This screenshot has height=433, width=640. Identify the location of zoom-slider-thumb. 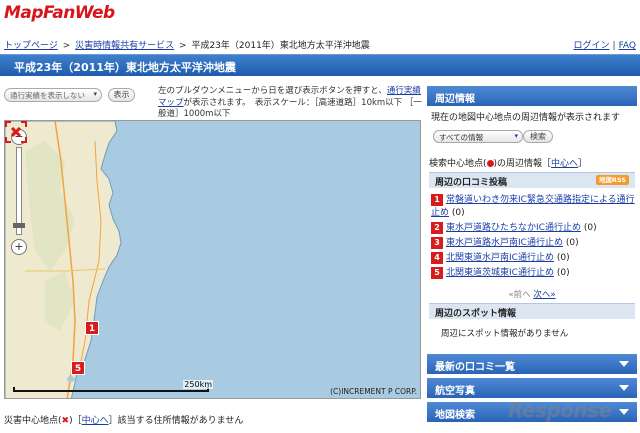
(19, 225).